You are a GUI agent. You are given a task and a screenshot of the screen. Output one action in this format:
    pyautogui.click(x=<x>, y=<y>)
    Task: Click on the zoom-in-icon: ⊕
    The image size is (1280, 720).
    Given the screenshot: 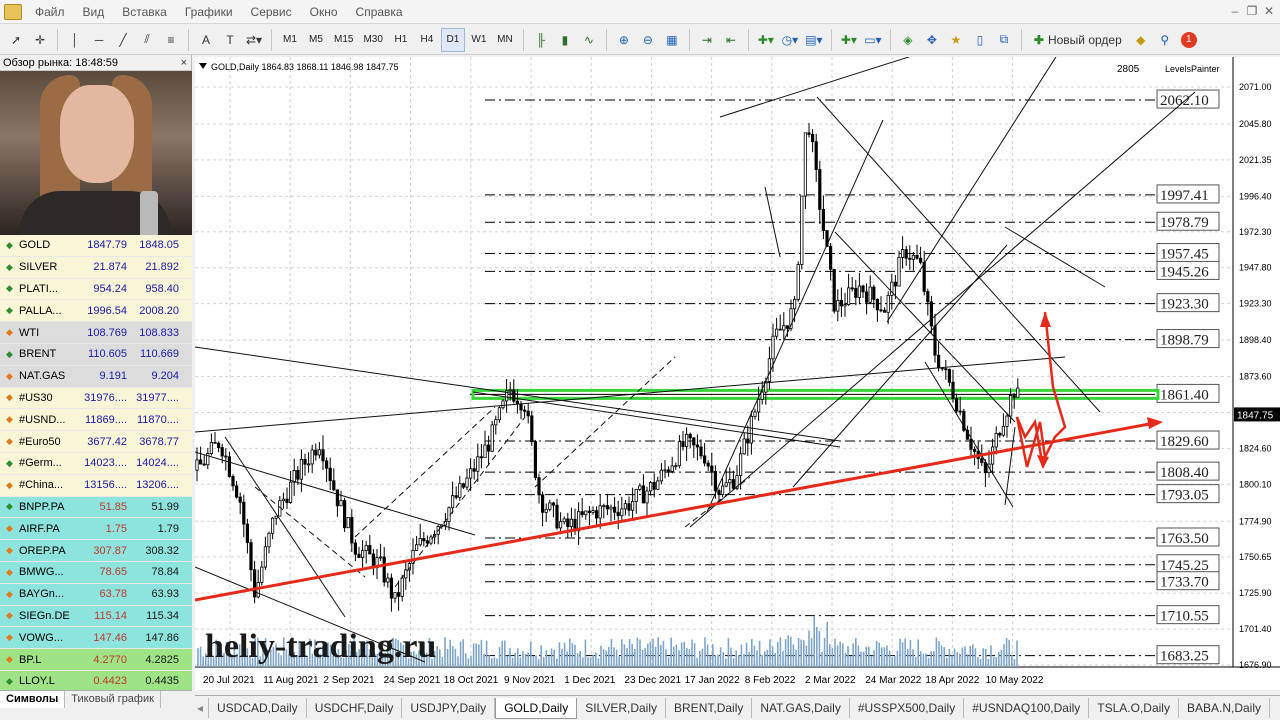 What is the action you would take?
    pyautogui.click(x=624, y=40)
    